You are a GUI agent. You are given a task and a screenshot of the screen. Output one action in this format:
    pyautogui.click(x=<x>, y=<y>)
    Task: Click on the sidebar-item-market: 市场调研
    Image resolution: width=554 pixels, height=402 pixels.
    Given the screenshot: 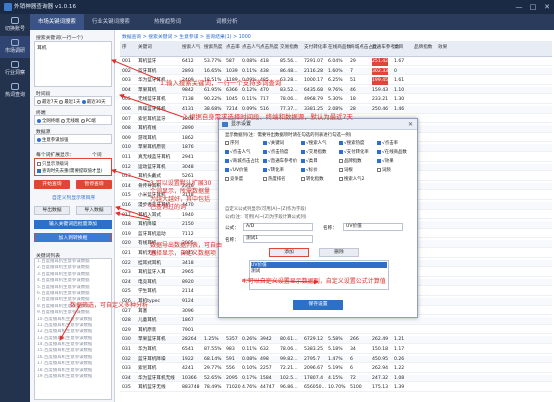 What is the action you would take?
    pyautogui.click(x=15, y=47)
    